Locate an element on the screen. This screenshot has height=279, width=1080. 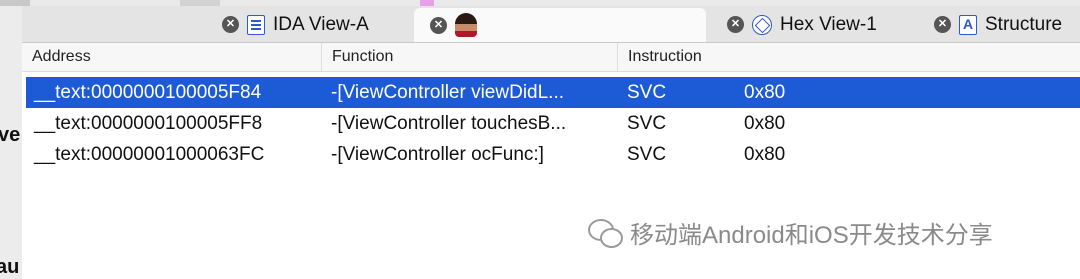
left-side-pane: ve au is located at coordinates (11, 142).